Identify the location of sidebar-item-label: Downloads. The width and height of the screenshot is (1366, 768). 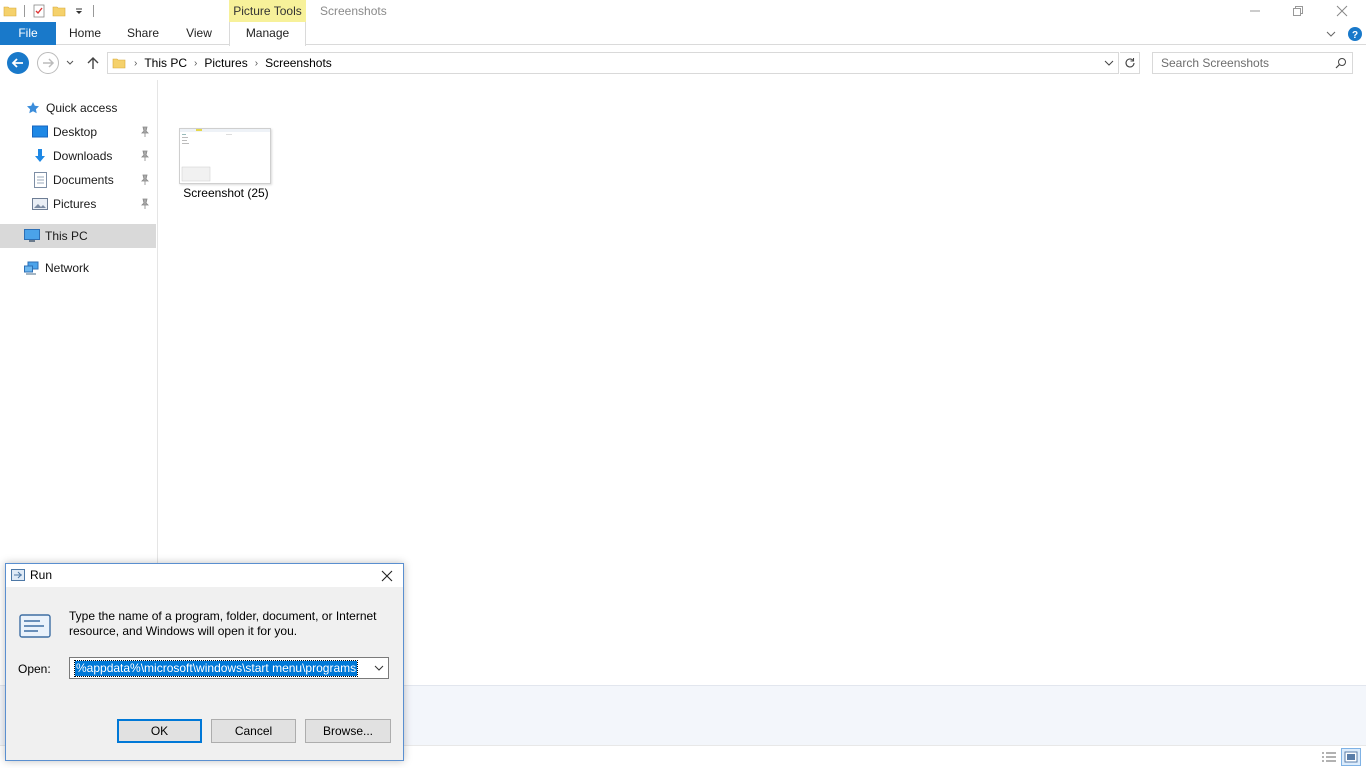
(83, 156).